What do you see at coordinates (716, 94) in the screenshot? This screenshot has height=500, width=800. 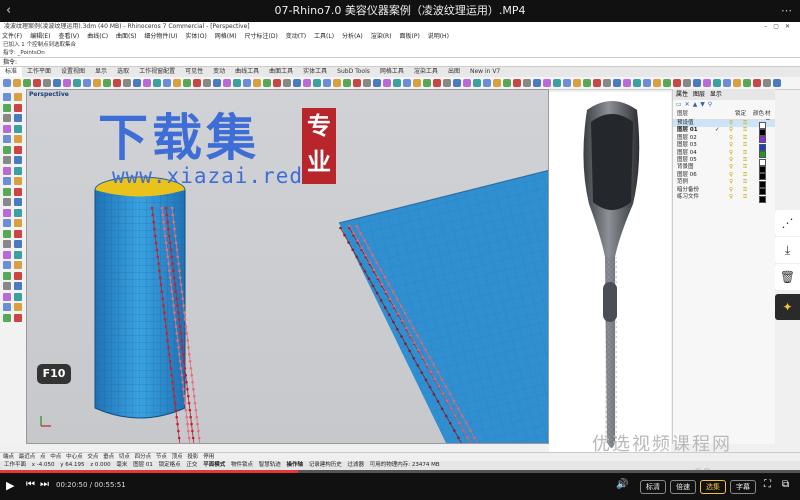 I see `tab-display-panel: 显示` at bounding box center [716, 94].